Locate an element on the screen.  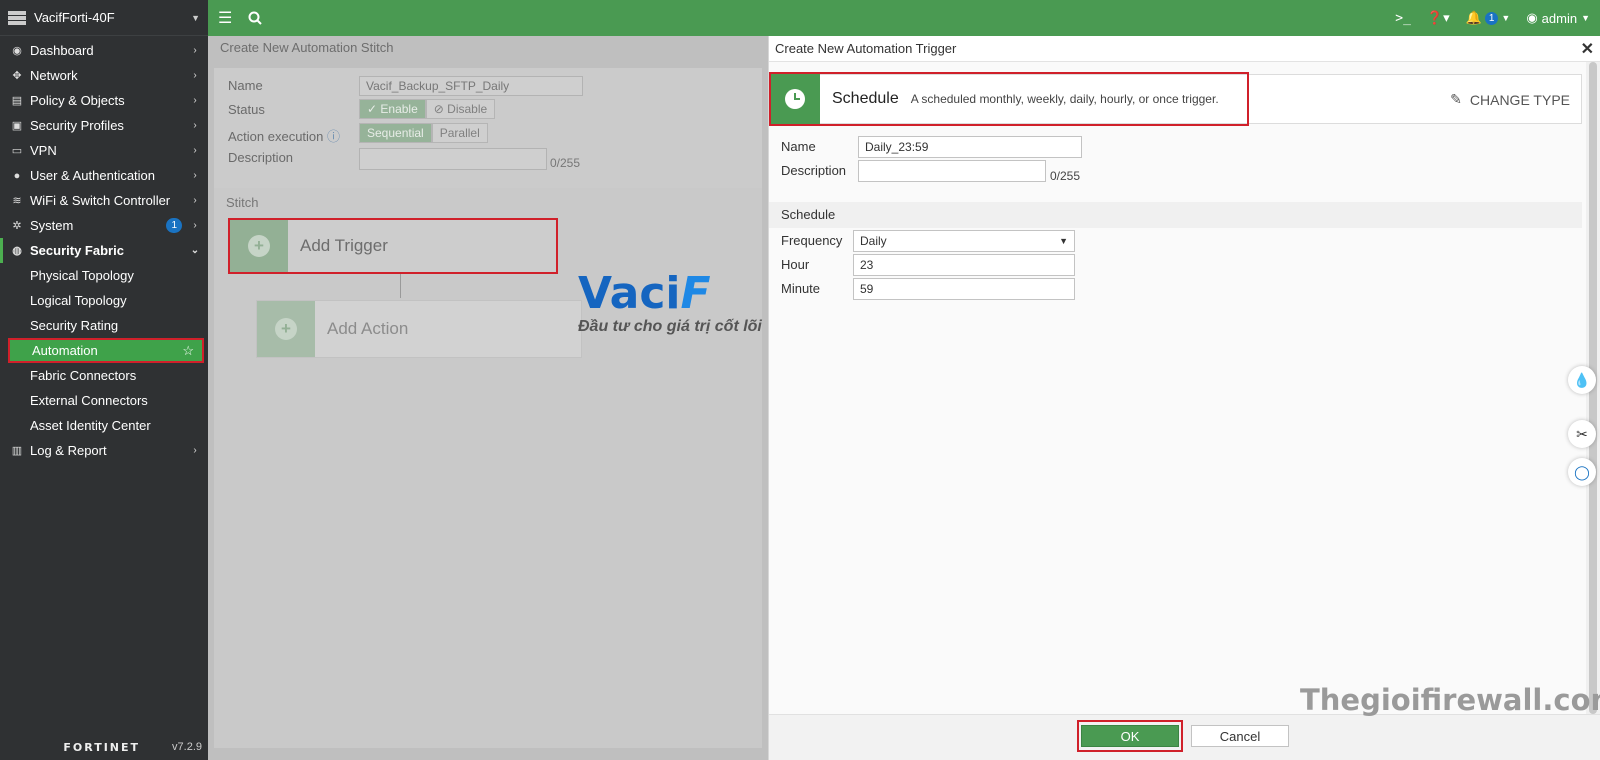
name-label: Name is located at coordinates (245, 85).